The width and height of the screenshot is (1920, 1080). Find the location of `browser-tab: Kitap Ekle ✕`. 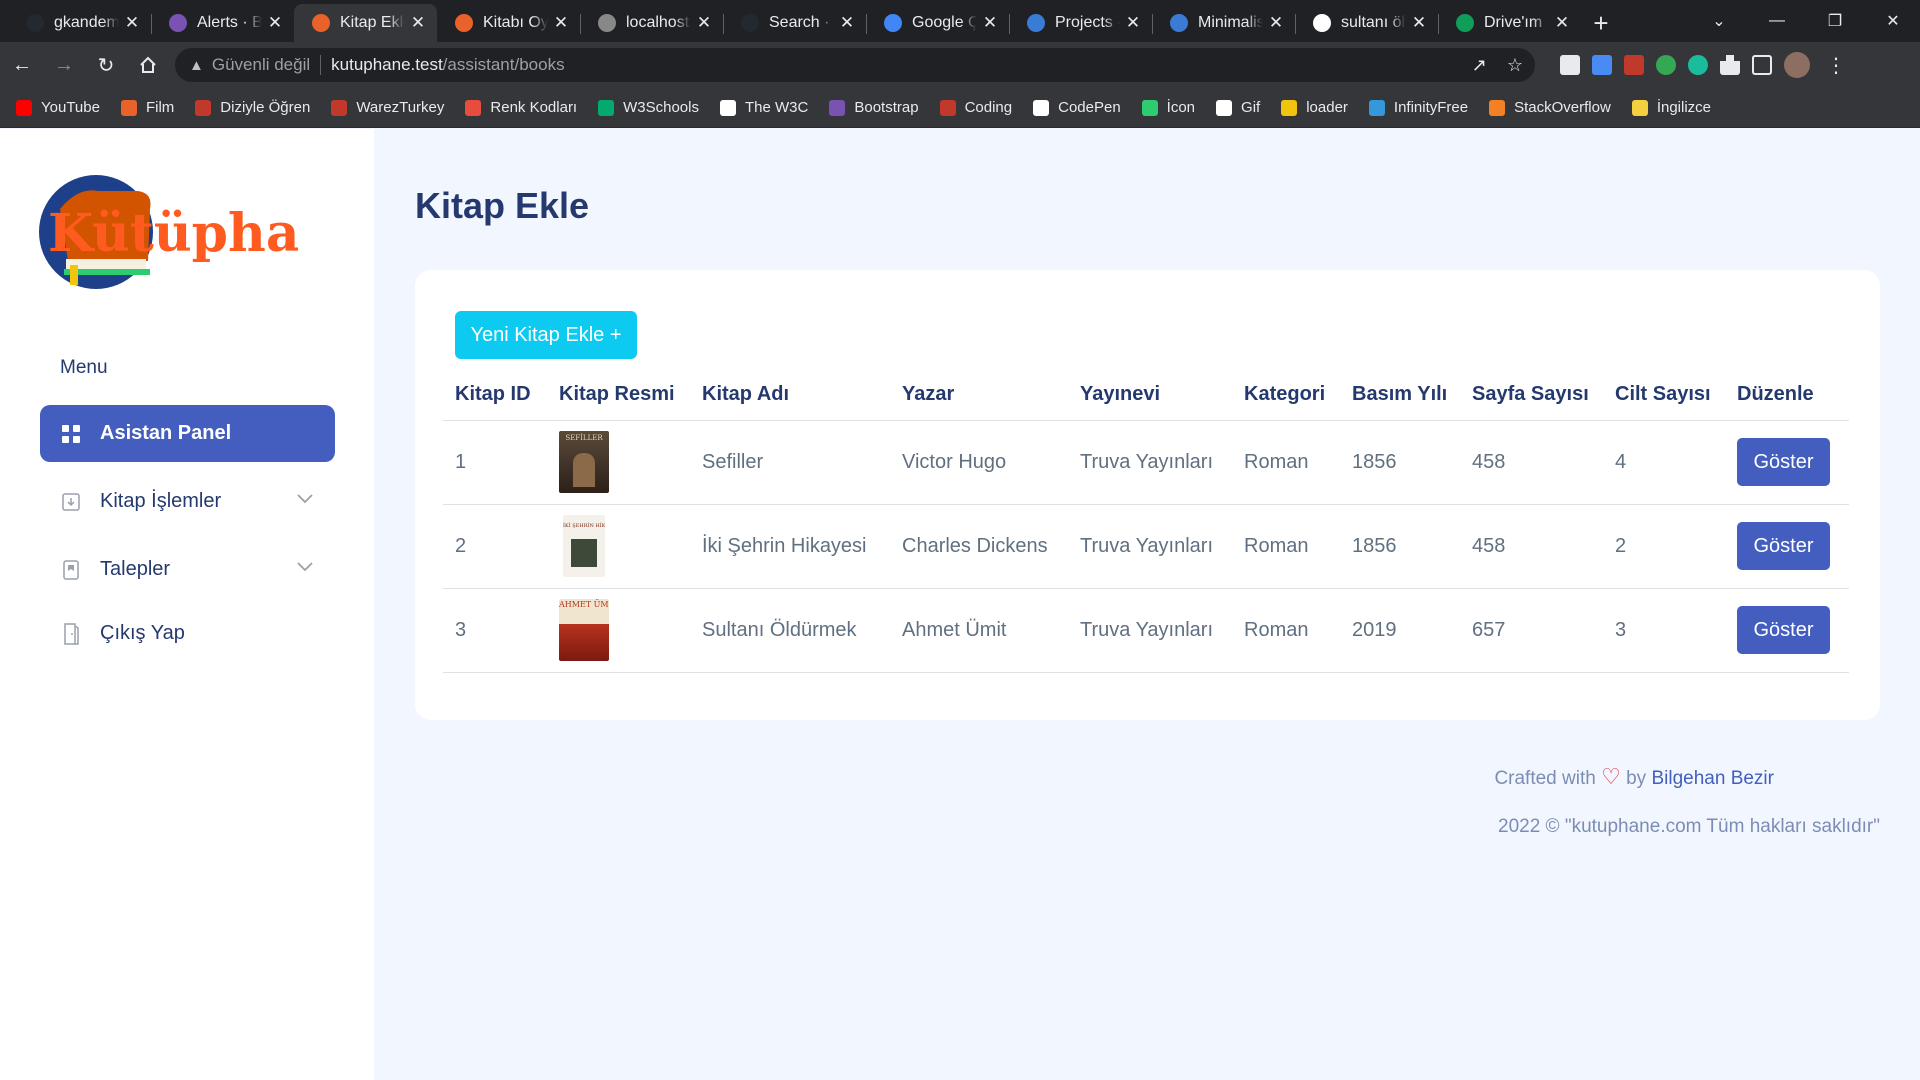

browser-tab: Kitap Ekle ✕ is located at coordinates (365, 23).